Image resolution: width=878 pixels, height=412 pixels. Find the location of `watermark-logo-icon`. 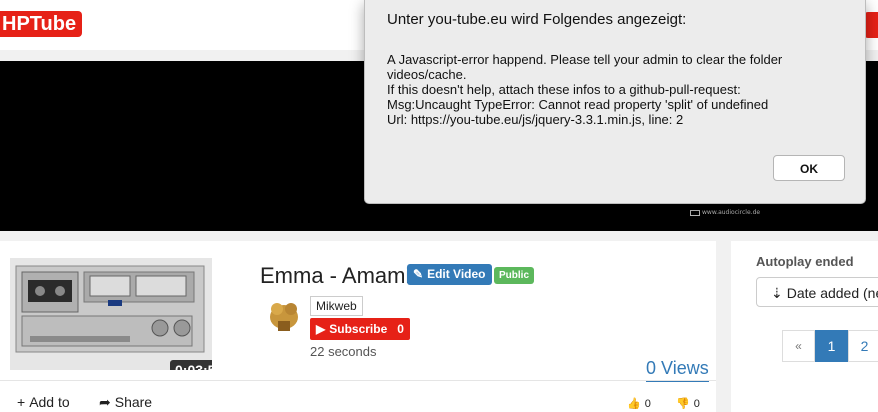

watermark-logo-icon is located at coordinates (695, 212).